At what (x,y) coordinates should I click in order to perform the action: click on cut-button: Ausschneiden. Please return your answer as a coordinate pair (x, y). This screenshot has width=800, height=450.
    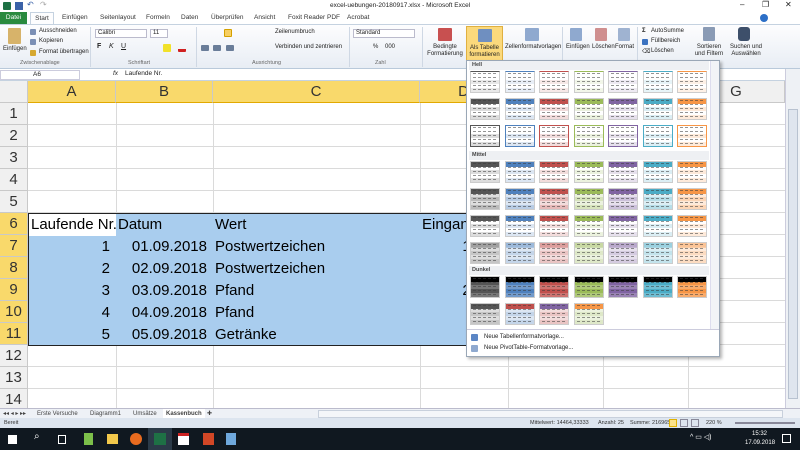
    Looking at the image, I should click on (58, 31).